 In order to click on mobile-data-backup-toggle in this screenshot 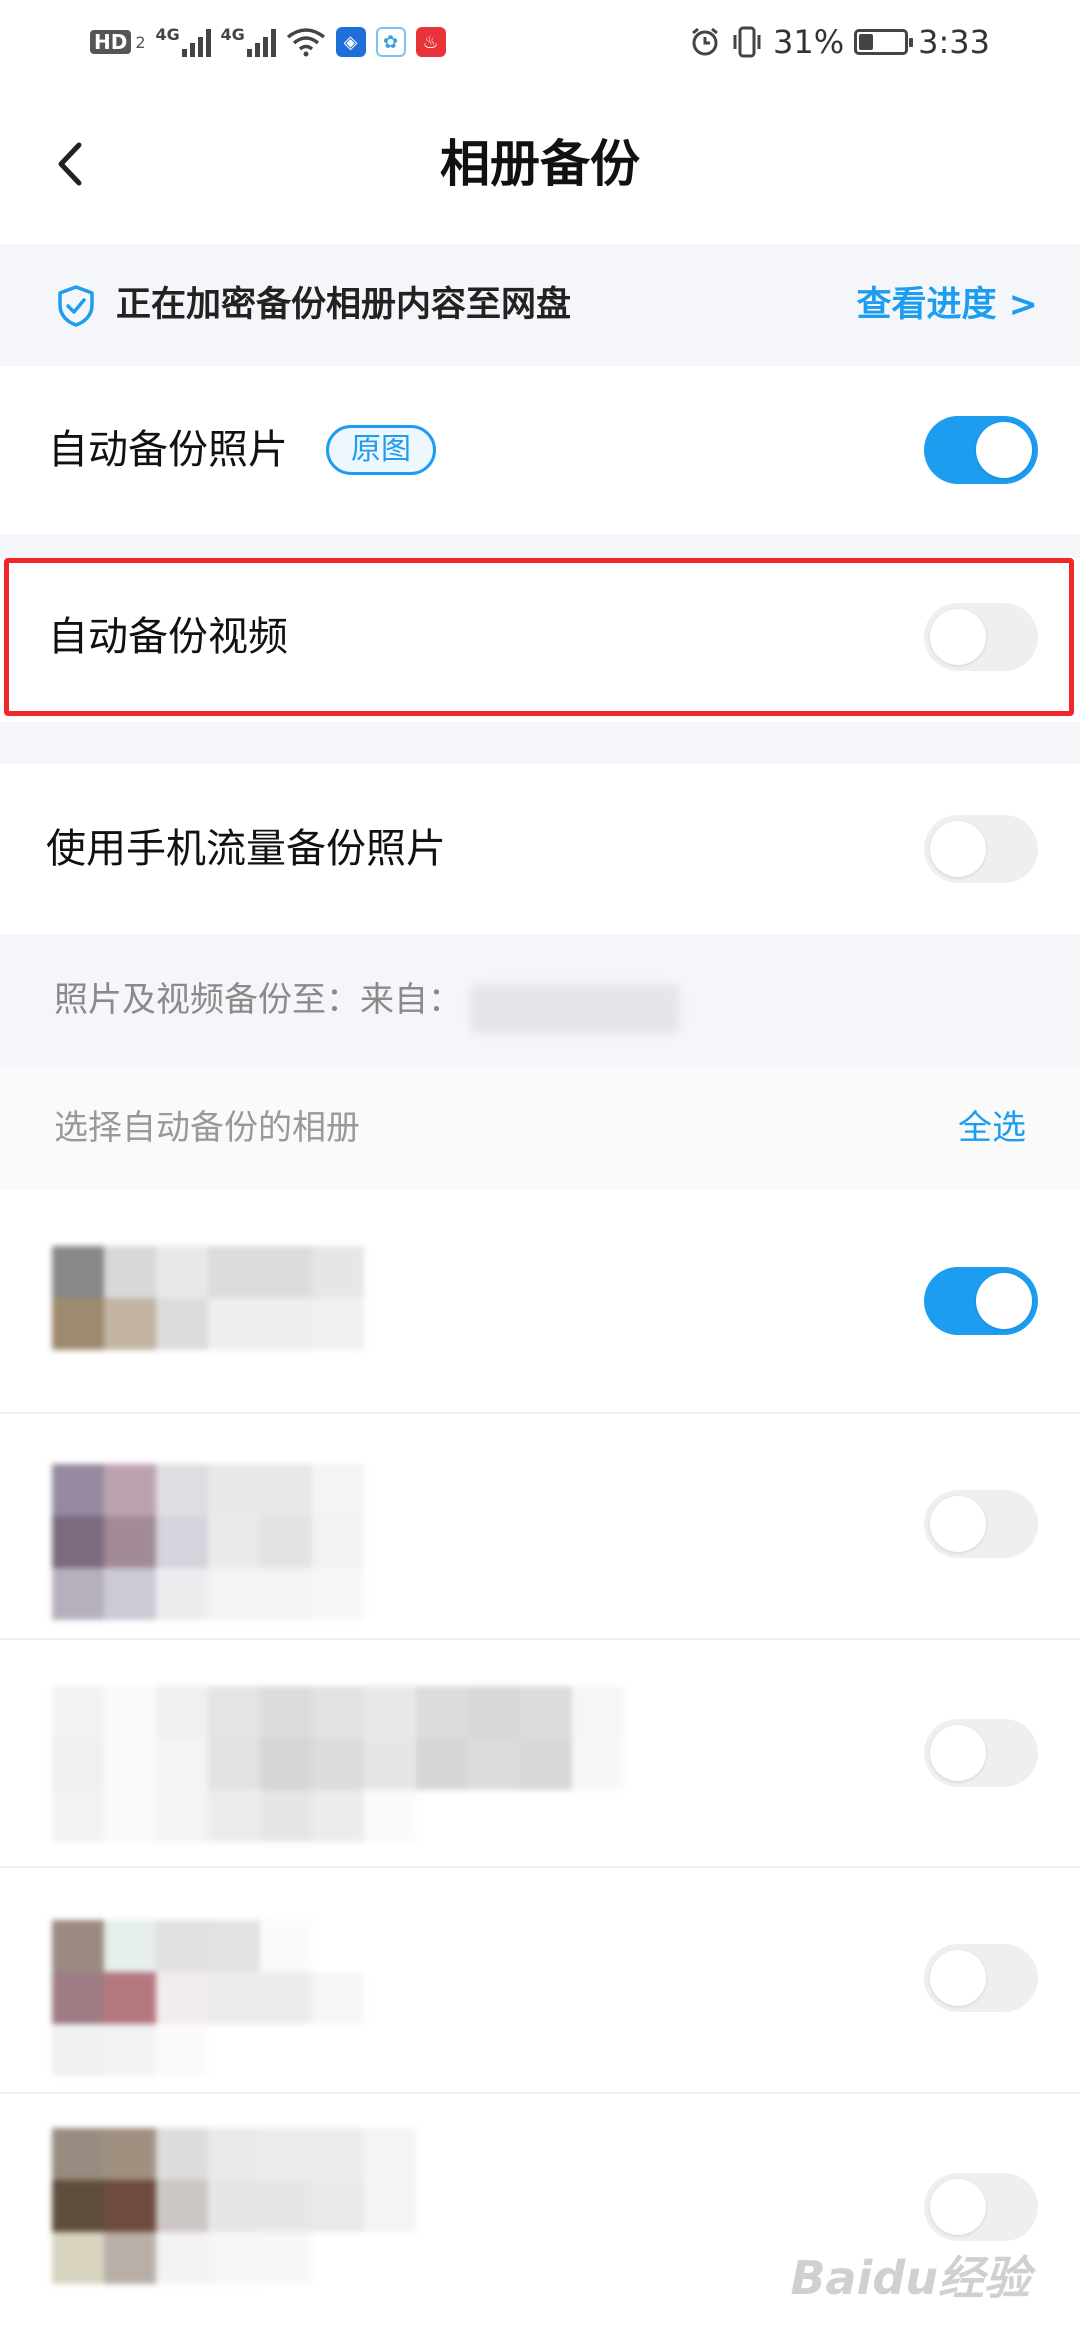, I will do `click(981, 849)`.